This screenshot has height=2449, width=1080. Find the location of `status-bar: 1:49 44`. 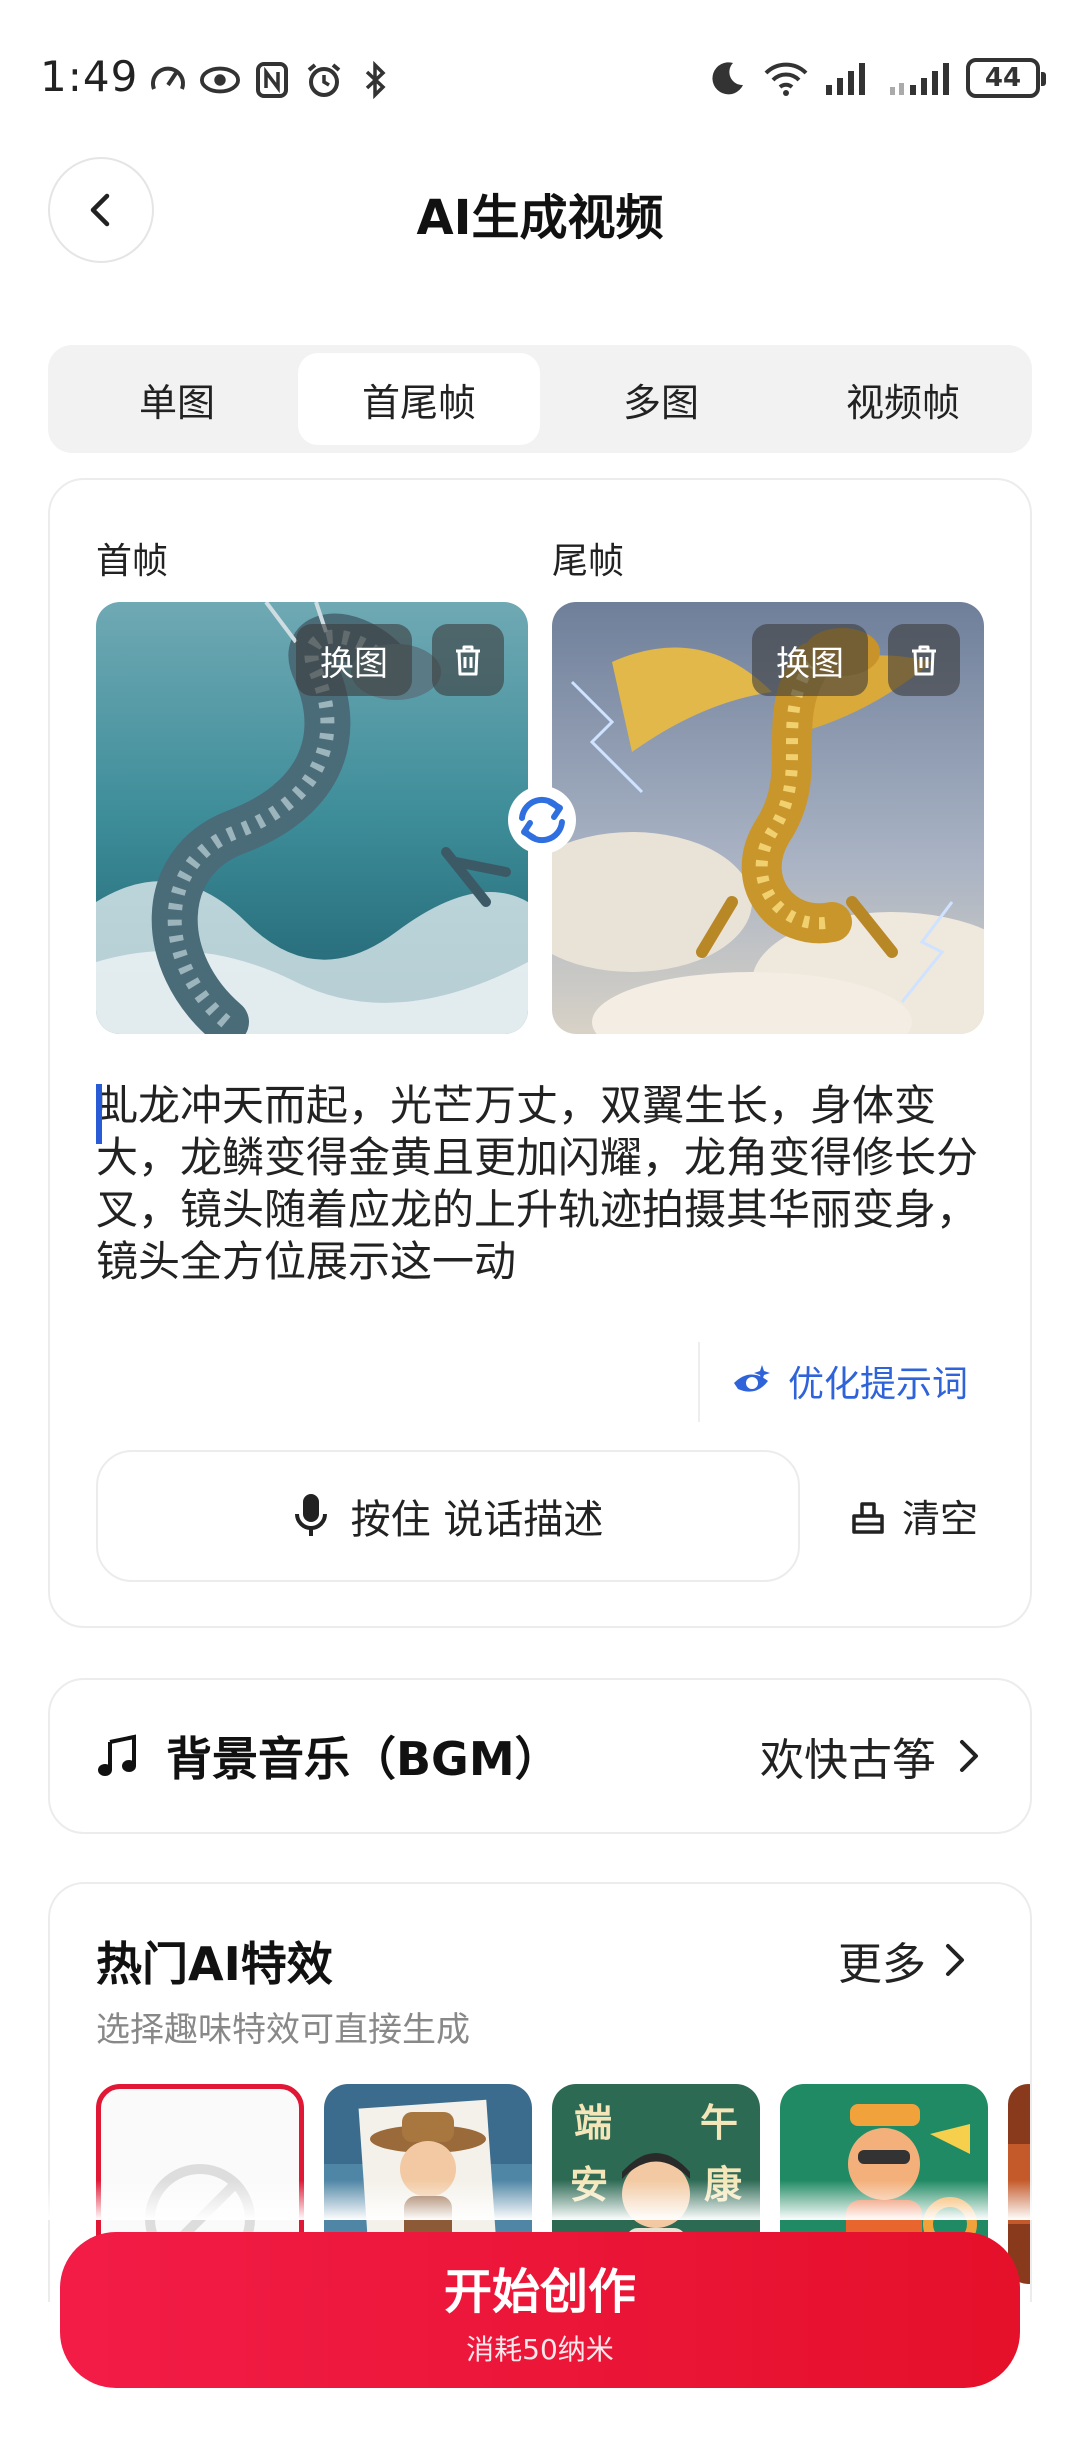

status-bar: 1:49 44 is located at coordinates (540, 80).